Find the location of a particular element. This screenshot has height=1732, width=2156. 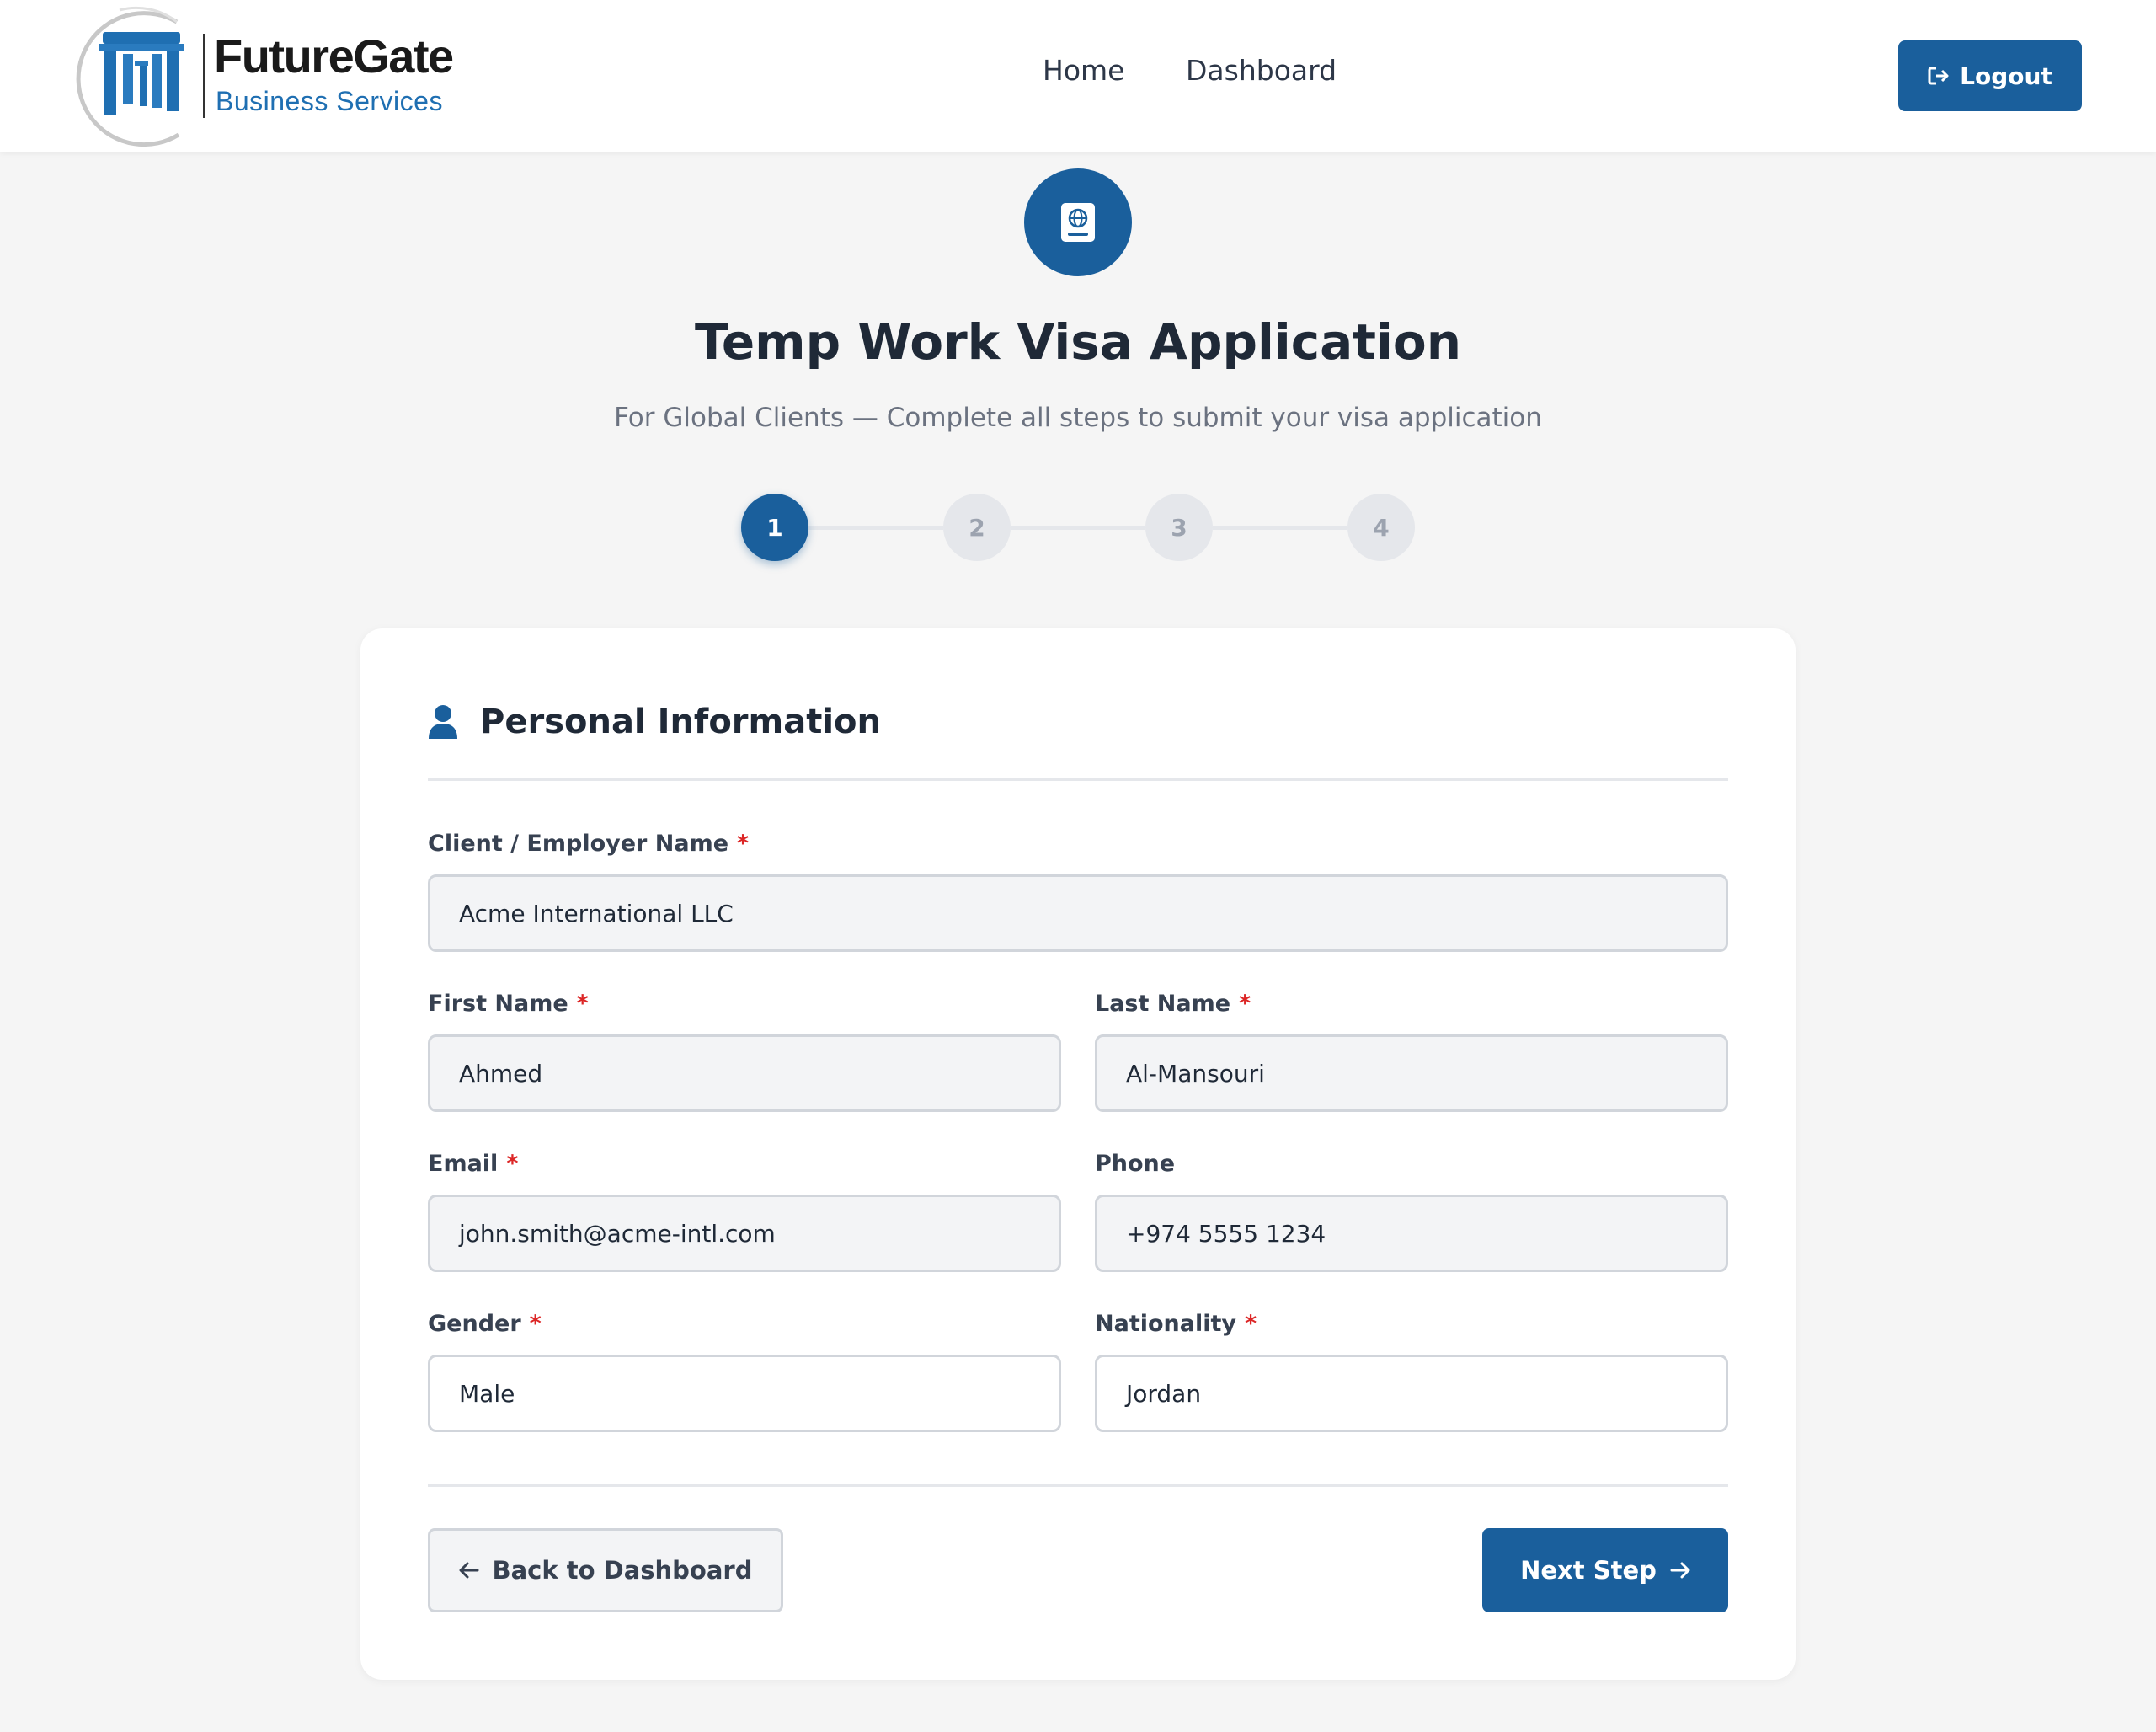

progress-stepper: 1 2 3 4 is located at coordinates (1078, 527).